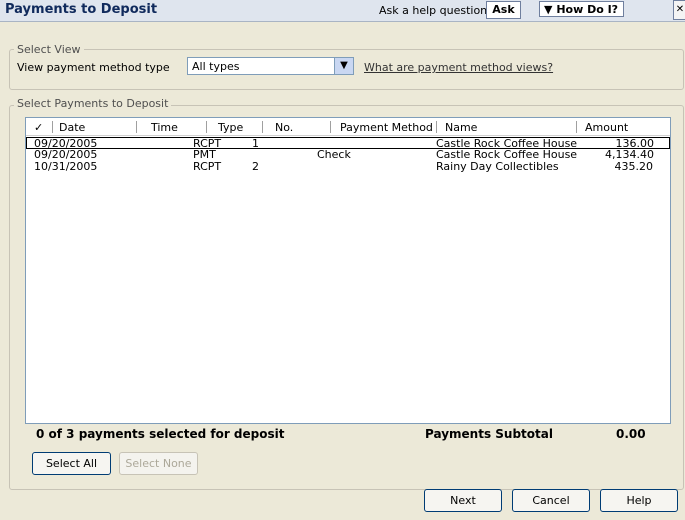 Image resolution: width=685 pixels, height=520 pixels. What do you see at coordinates (433, 10) in the screenshot?
I see `help-question-label: Ask a help question` at bounding box center [433, 10].